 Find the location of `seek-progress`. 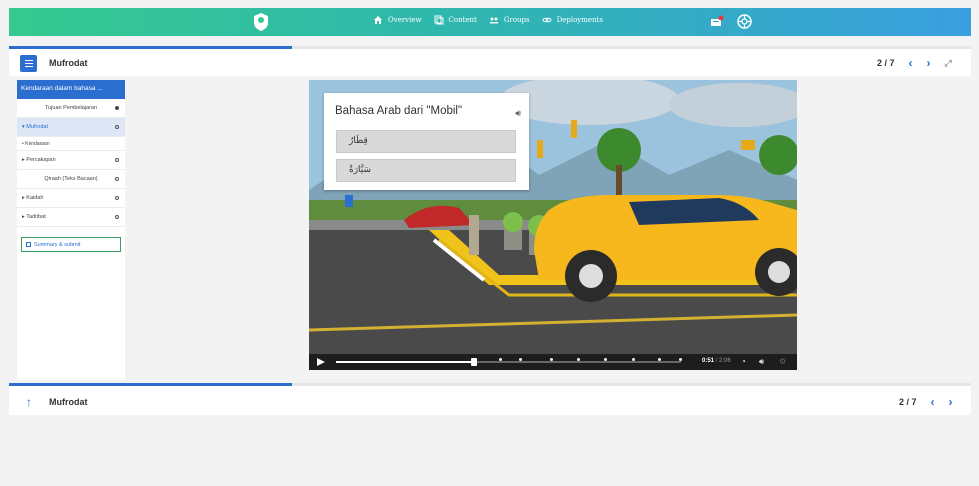

seek-progress is located at coordinates (405, 362).